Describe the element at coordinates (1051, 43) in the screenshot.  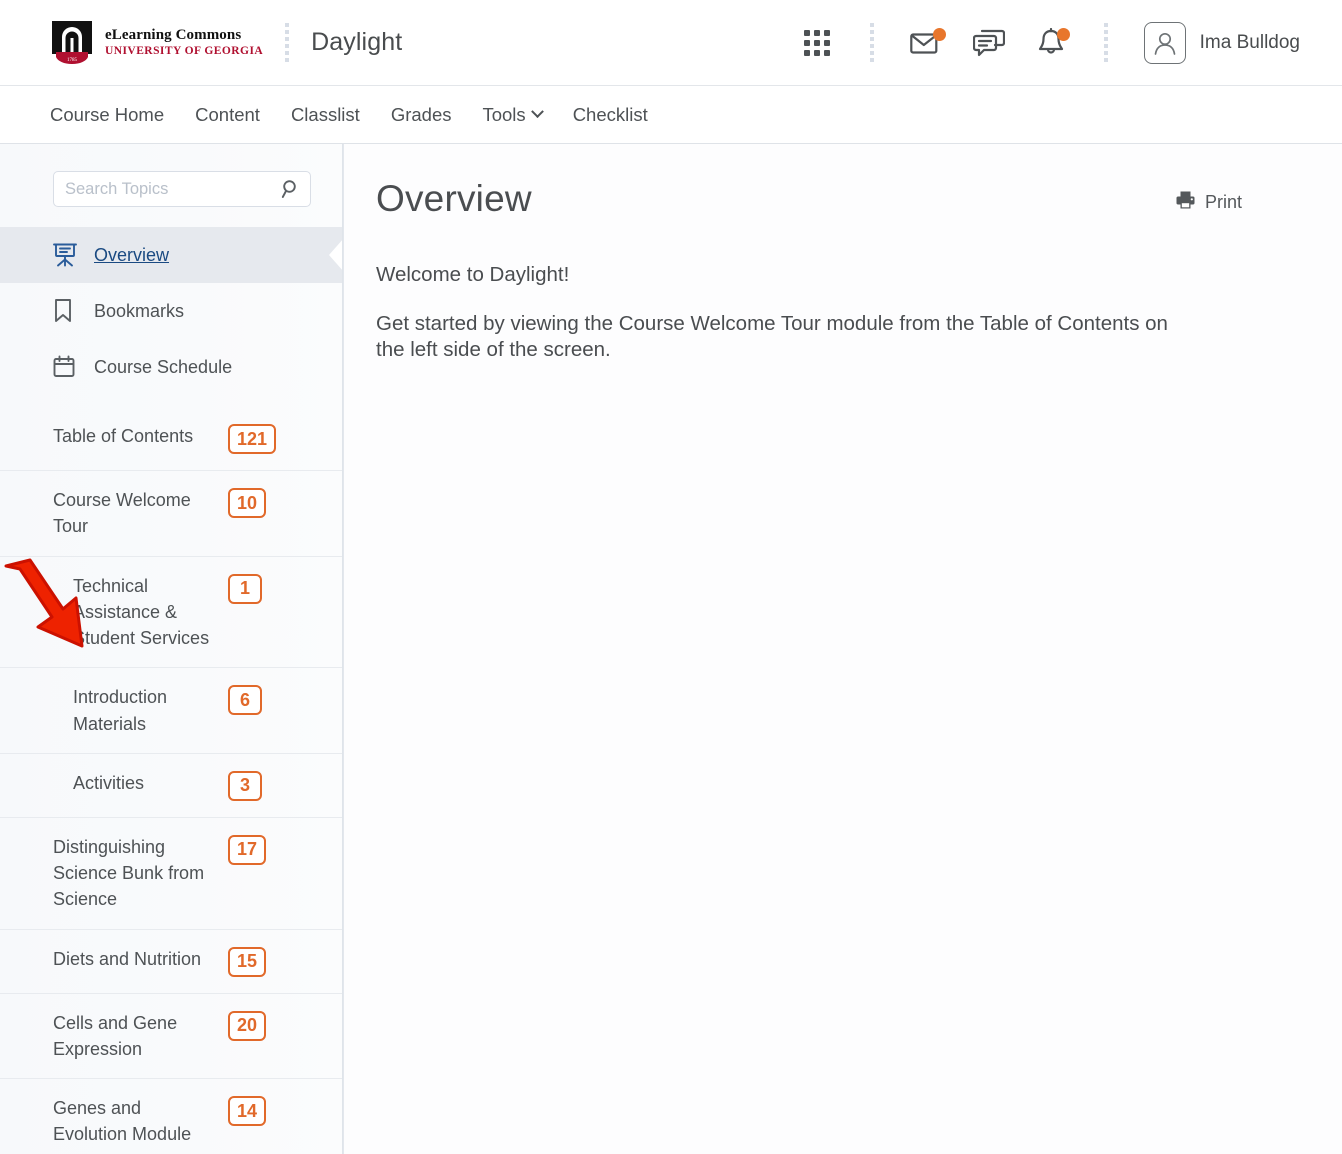
I see `bell-icon` at that location.